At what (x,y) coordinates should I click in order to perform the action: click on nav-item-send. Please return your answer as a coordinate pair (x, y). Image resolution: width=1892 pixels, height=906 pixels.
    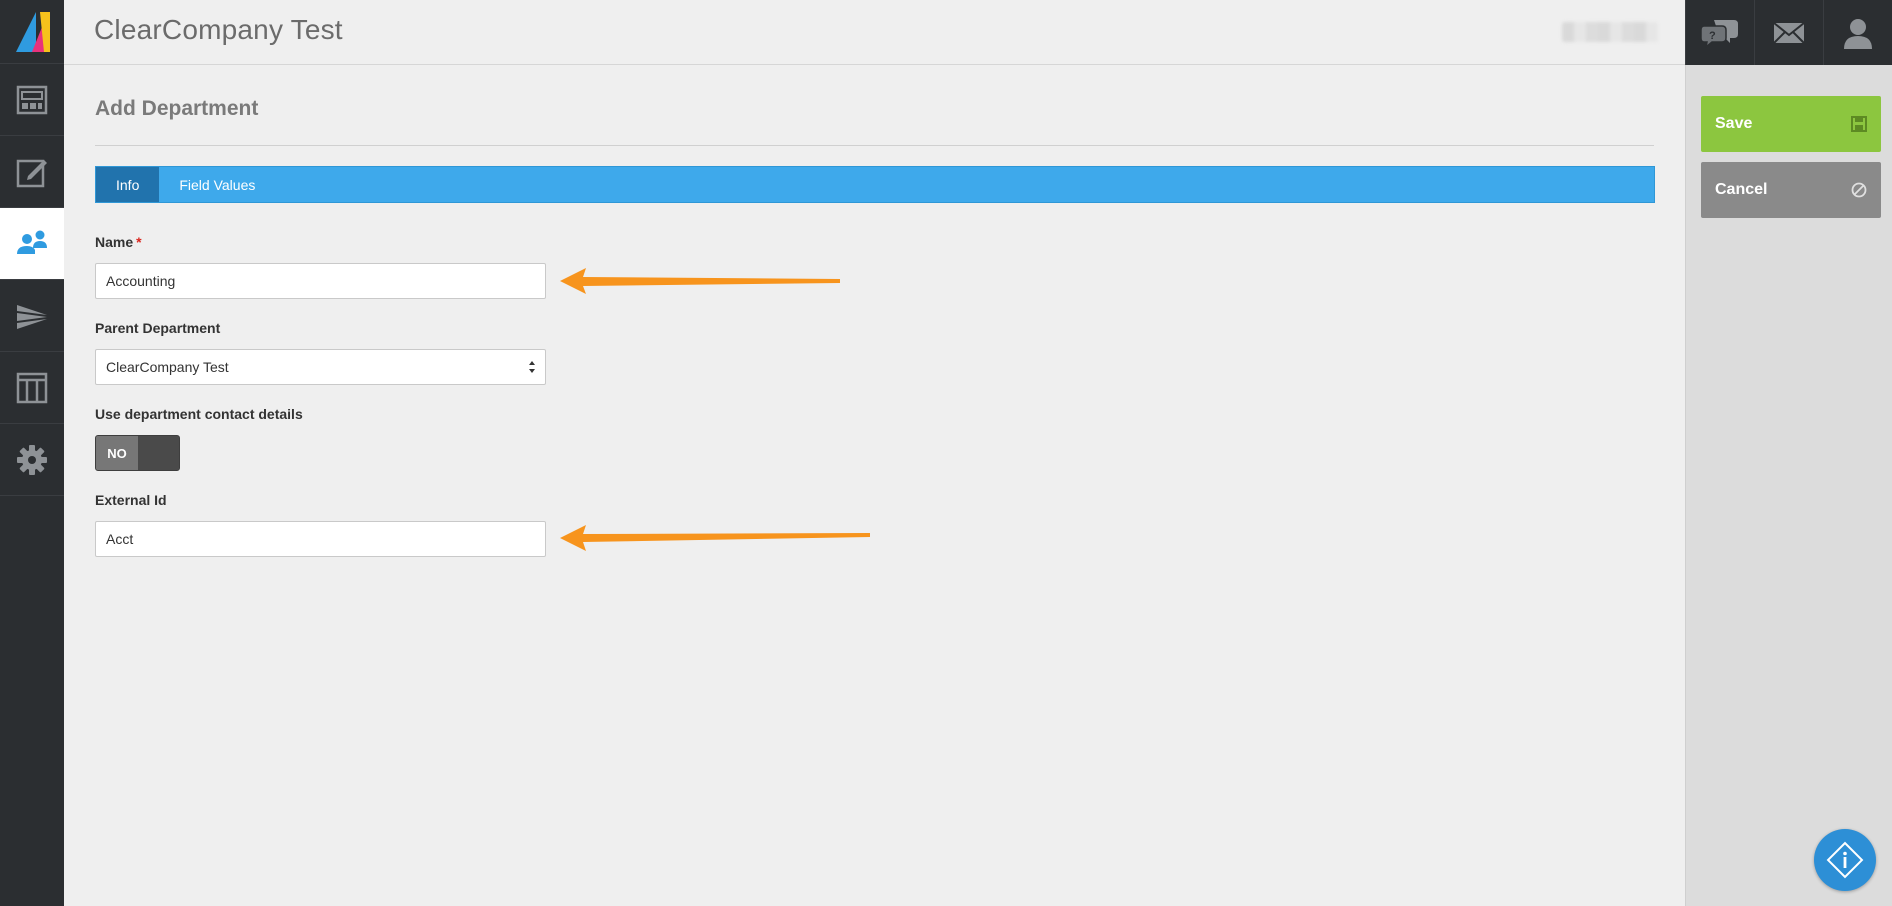
    Looking at the image, I should click on (32, 316).